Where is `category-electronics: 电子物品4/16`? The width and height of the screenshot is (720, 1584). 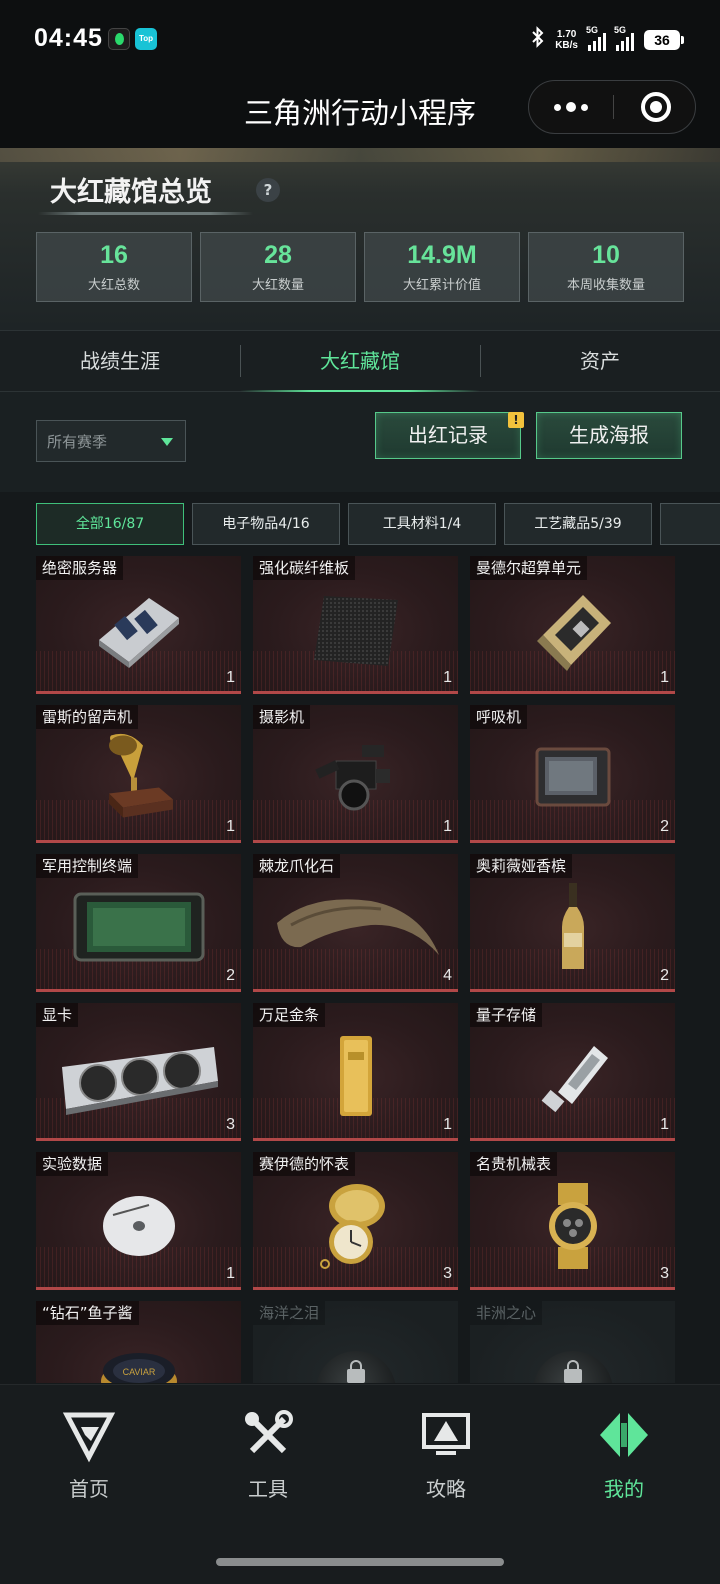 category-electronics: 电子物品4/16 is located at coordinates (266, 524).